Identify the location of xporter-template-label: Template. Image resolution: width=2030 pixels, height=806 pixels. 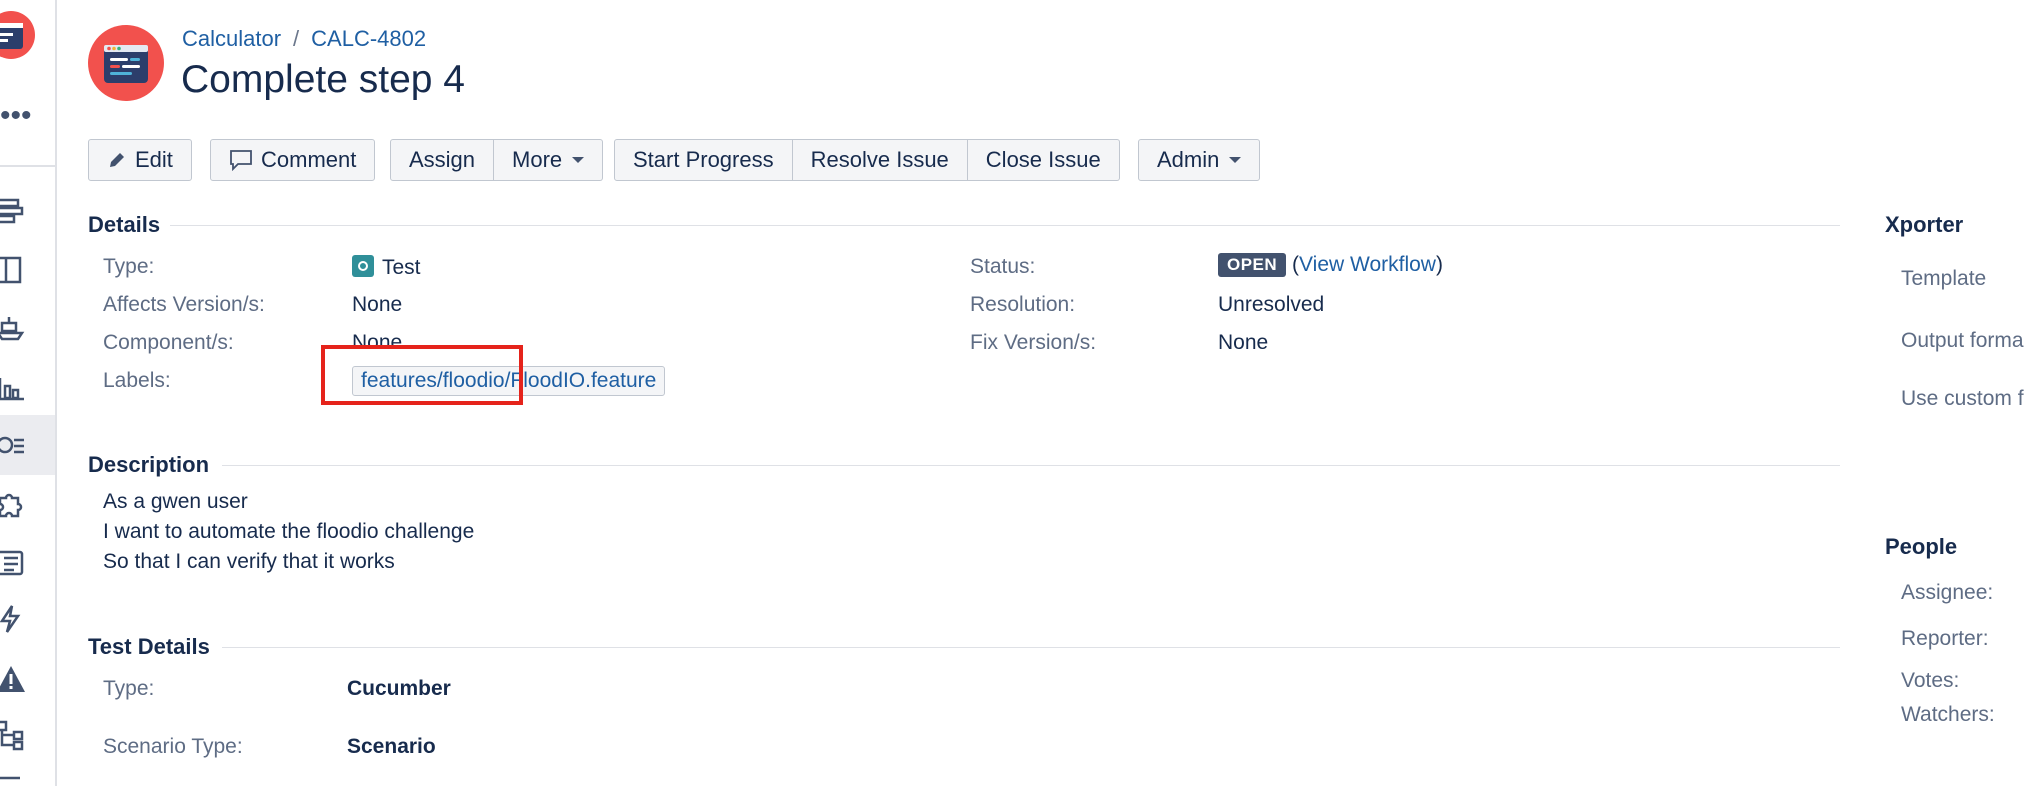
(1944, 278).